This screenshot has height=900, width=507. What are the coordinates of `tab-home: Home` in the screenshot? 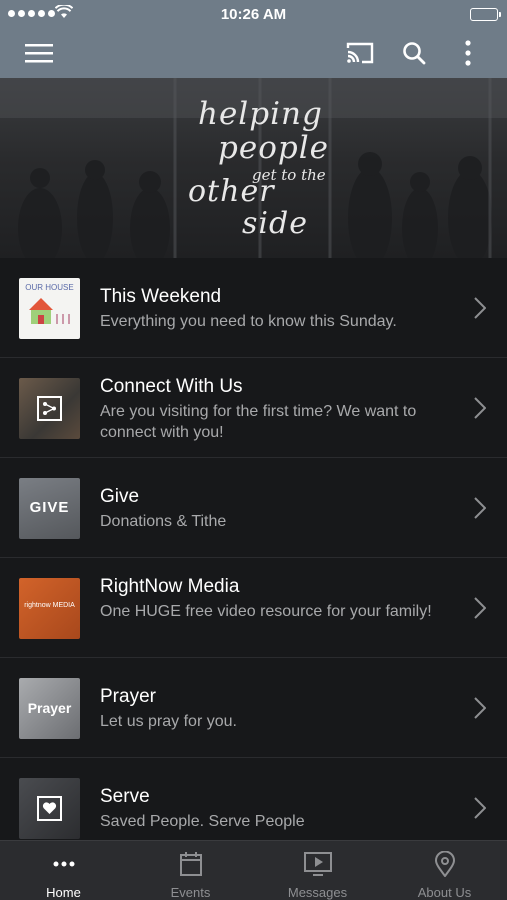 It's located at (63, 870).